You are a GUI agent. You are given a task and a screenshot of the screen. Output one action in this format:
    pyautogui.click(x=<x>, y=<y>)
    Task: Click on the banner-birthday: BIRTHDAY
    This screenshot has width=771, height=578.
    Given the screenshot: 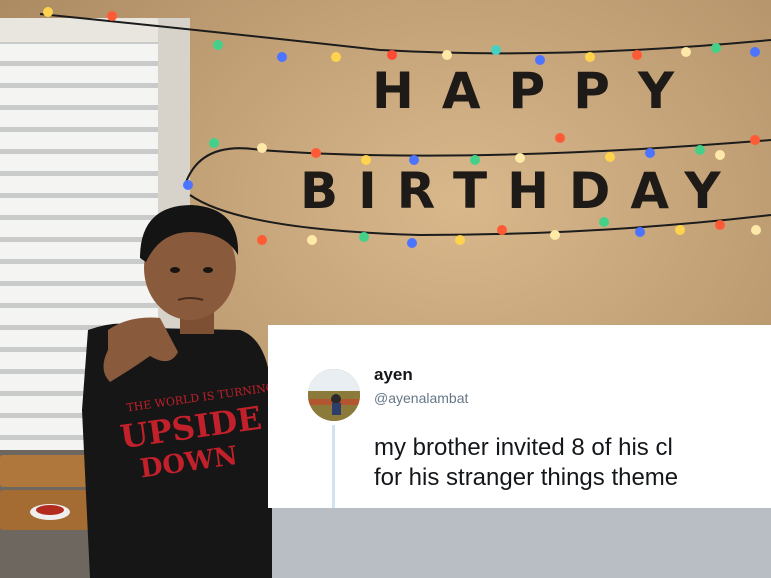 What is the action you would take?
    pyautogui.click(x=520, y=191)
    